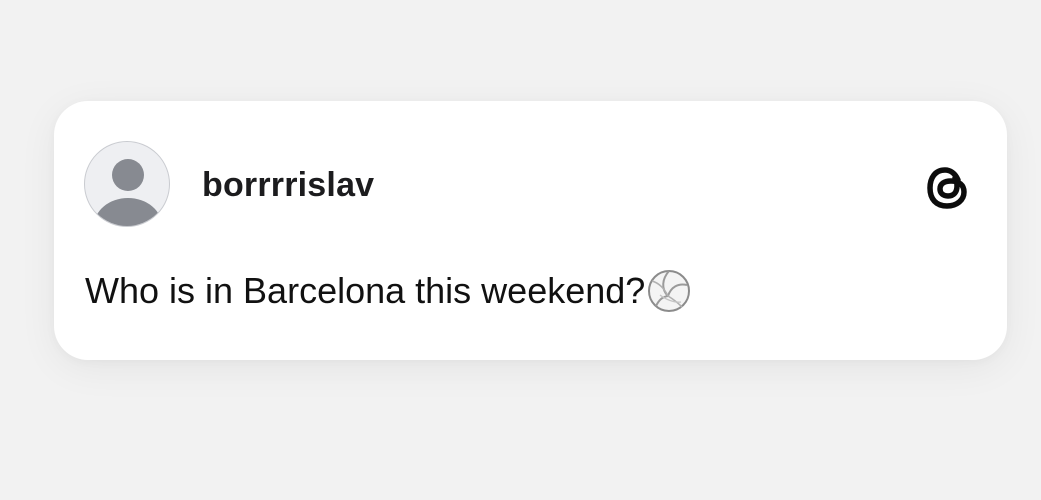 The image size is (1041, 500). I want to click on username: borrrrislav, so click(288, 185).